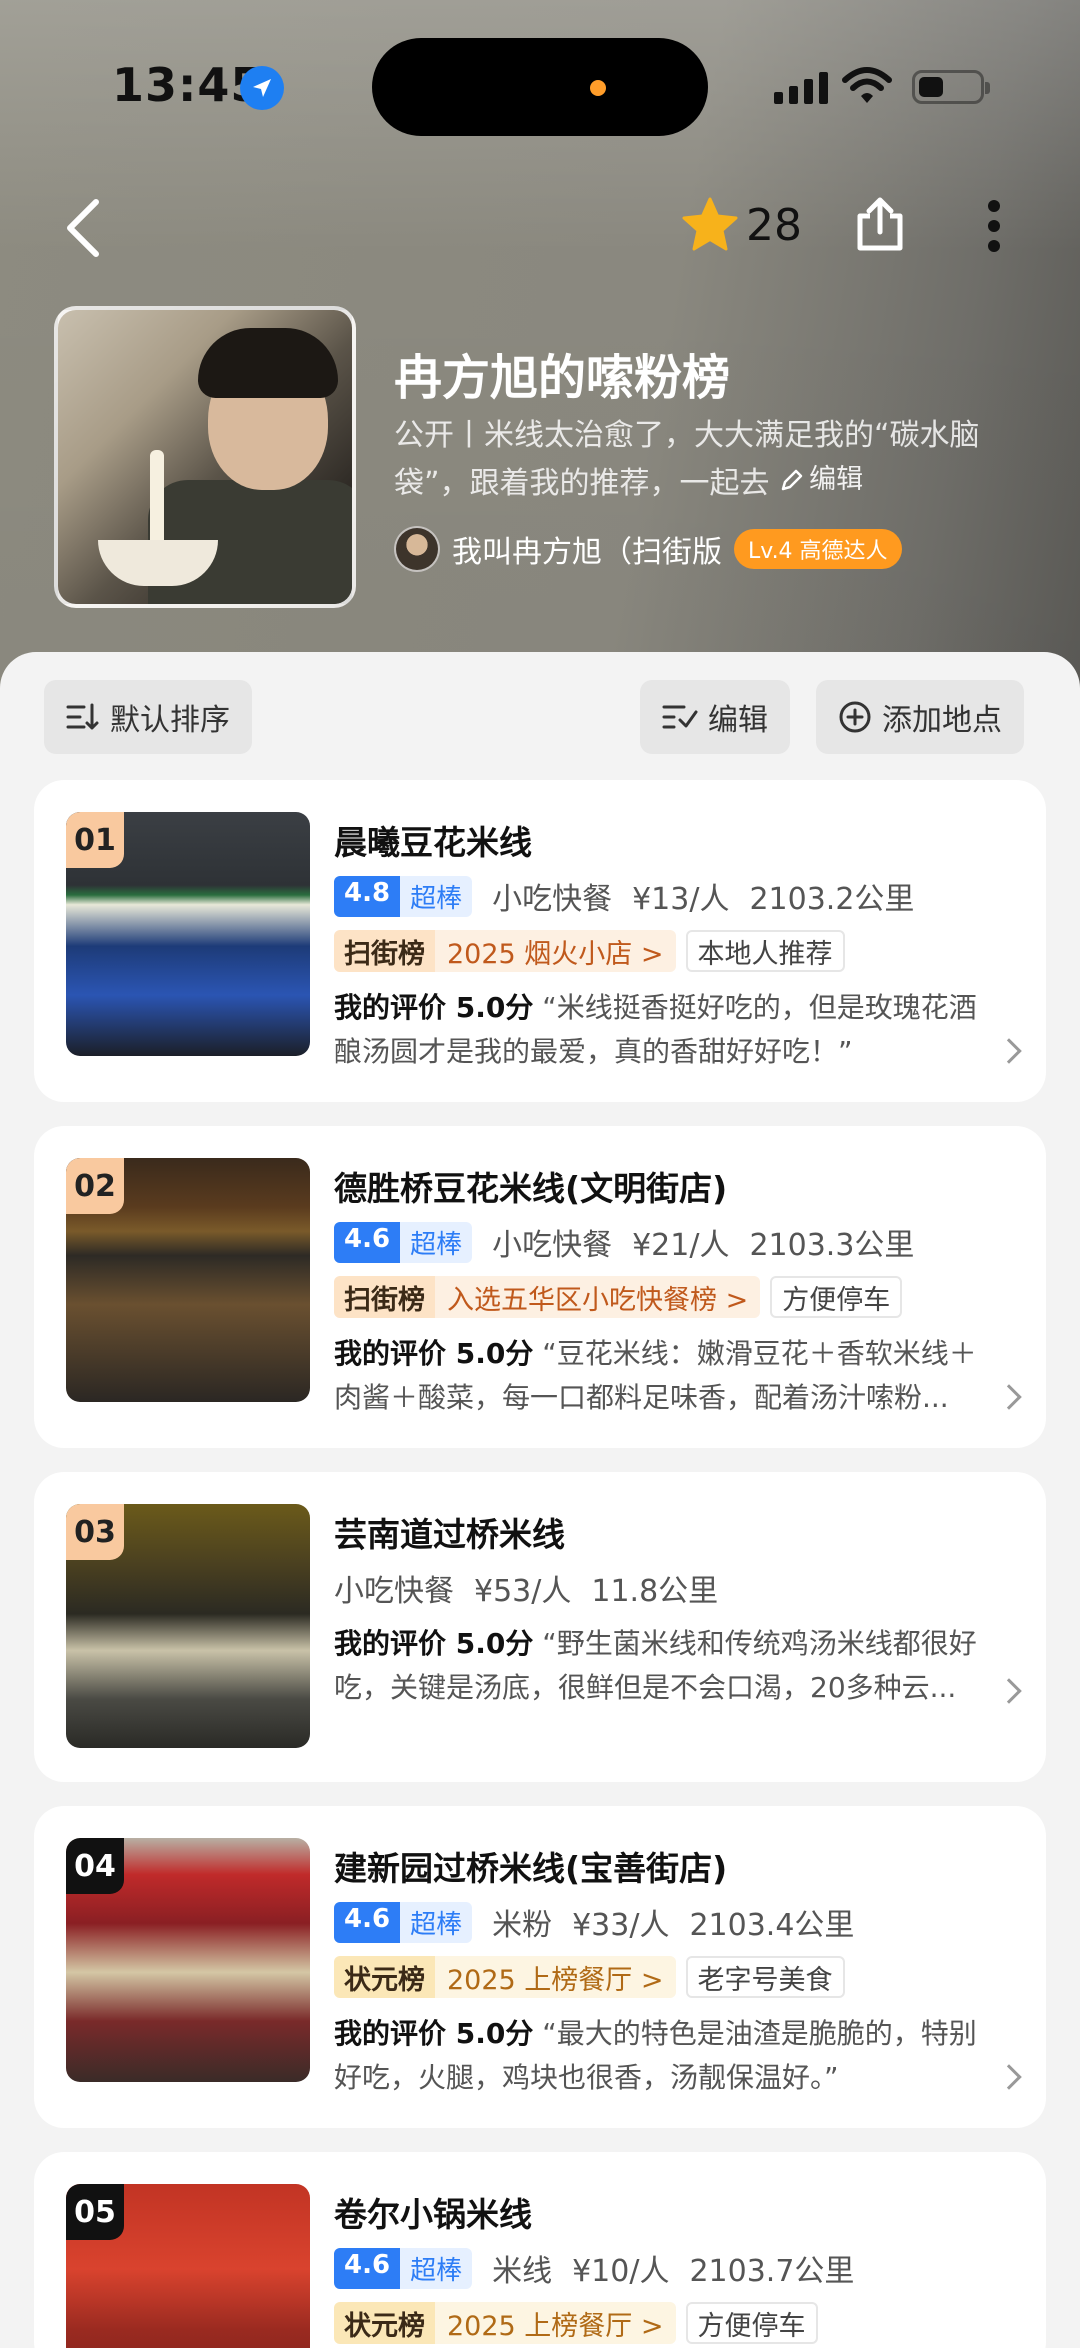  What do you see at coordinates (262, 88) in the screenshot?
I see `location-arrow-icon` at bounding box center [262, 88].